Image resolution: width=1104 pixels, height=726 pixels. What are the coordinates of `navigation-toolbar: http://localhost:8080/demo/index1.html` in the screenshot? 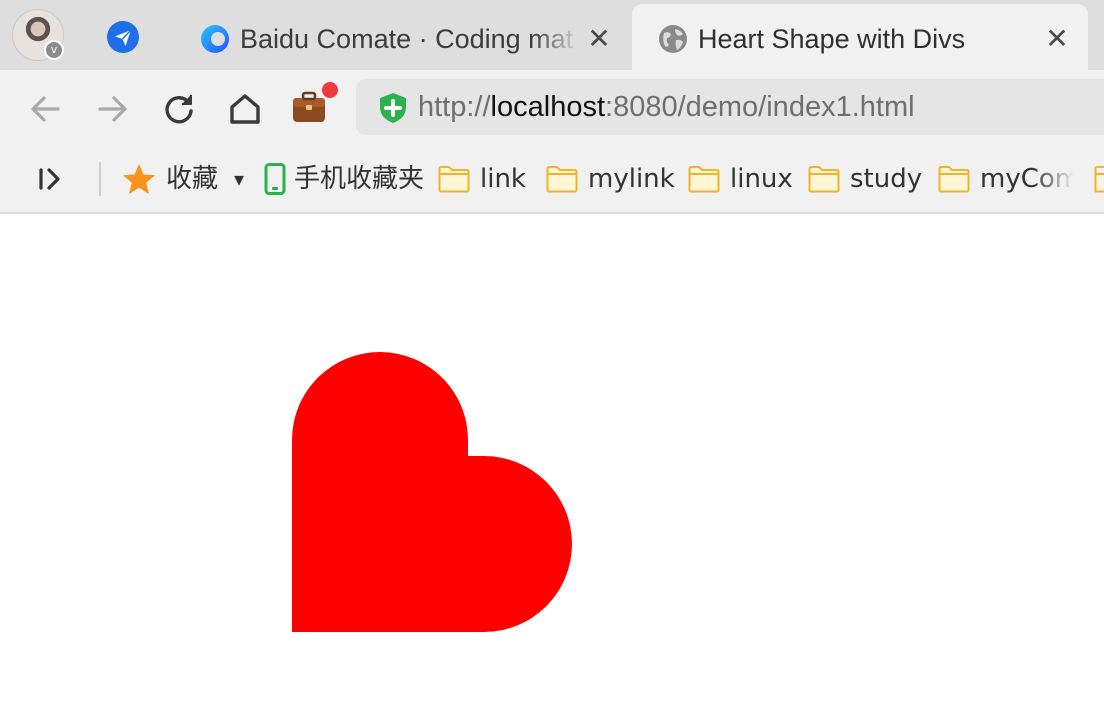 It's located at (552, 108).